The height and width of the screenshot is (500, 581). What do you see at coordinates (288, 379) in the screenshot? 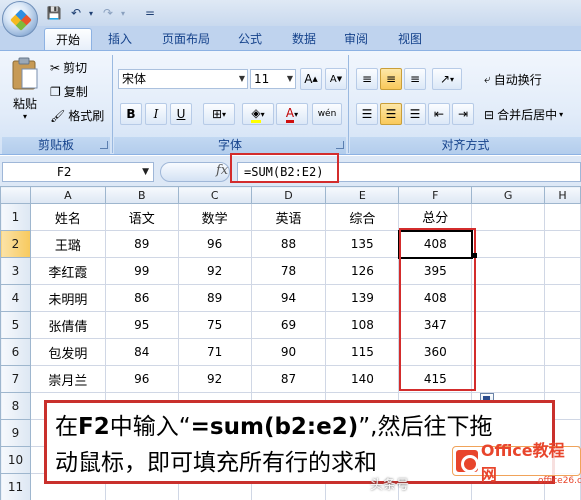
I see `cell-d7: 87` at bounding box center [288, 379].